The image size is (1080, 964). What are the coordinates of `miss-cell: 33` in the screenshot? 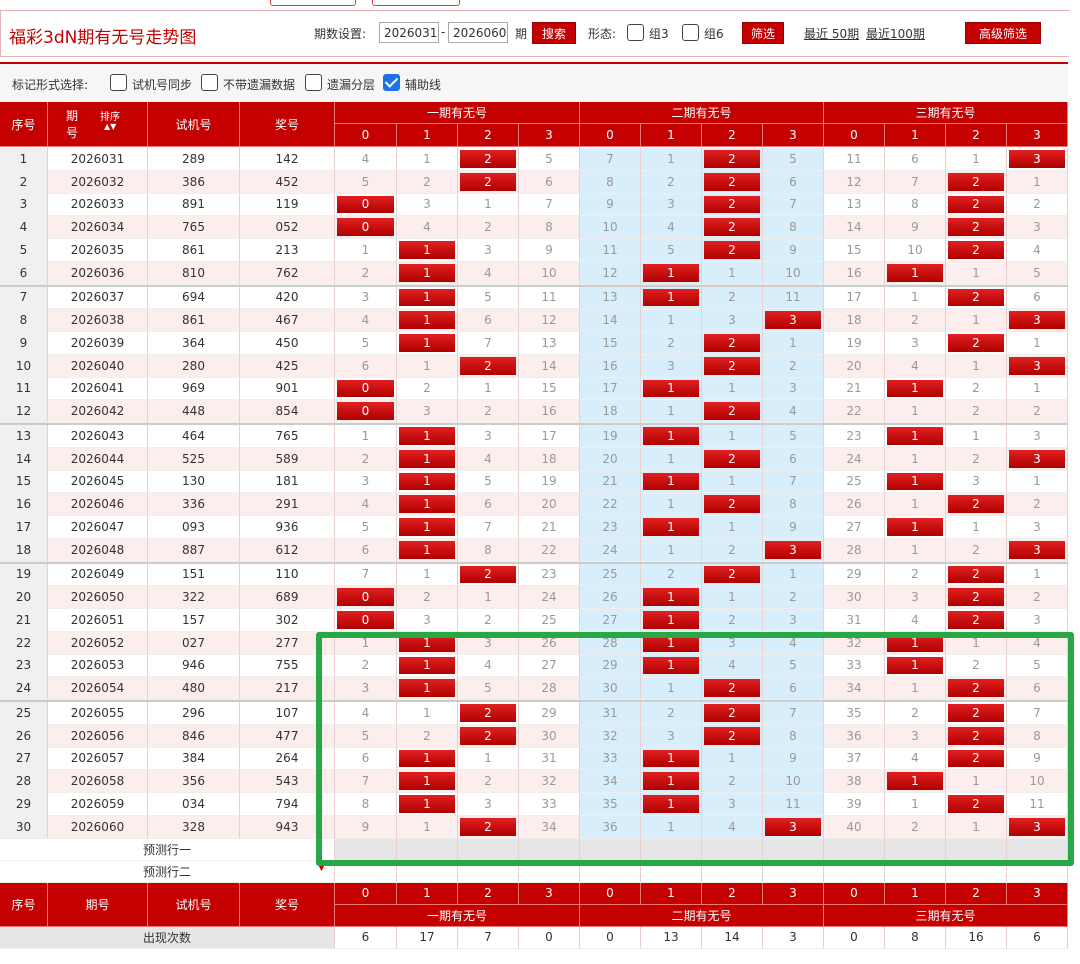 It's located at (610, 759).